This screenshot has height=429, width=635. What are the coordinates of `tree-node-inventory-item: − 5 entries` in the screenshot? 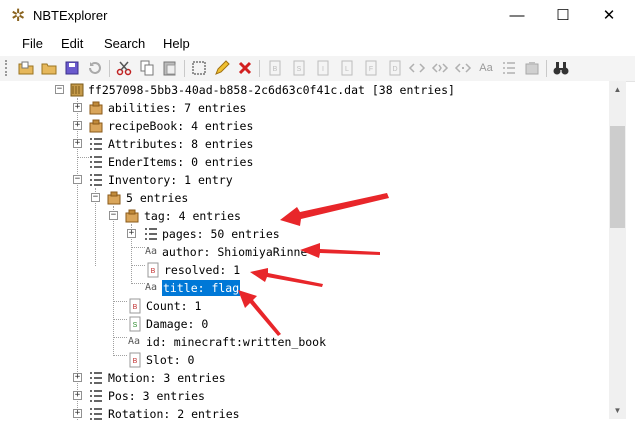 It's located at (300, 198).